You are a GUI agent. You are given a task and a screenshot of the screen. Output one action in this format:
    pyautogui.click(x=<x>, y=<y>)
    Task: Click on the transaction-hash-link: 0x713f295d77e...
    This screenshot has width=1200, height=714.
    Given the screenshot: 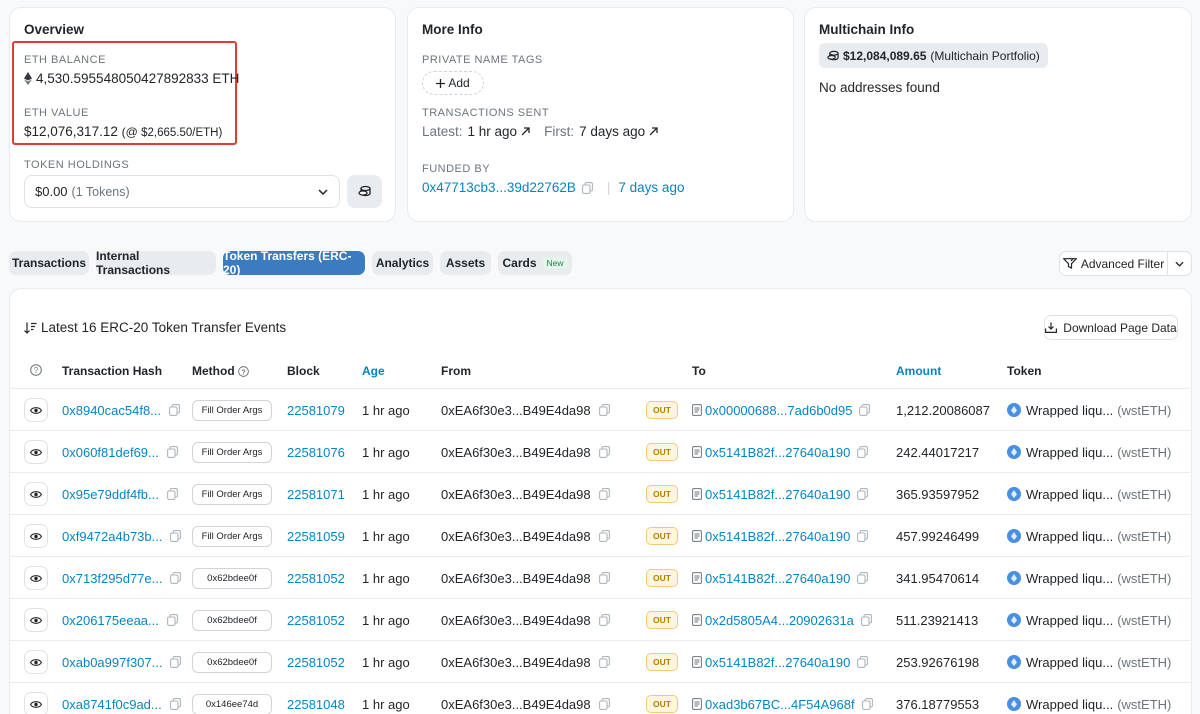 What is the action you would take?
    pyautogui.click(x=112, y=578)
    